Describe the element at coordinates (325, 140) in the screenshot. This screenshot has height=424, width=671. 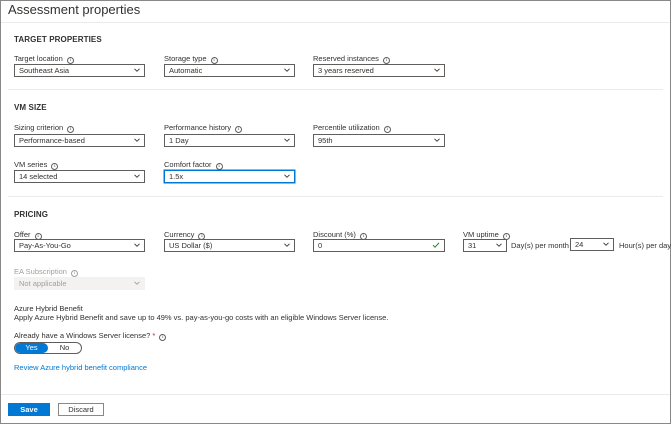
I see `percentile-utilization-value: 95th` at that location.